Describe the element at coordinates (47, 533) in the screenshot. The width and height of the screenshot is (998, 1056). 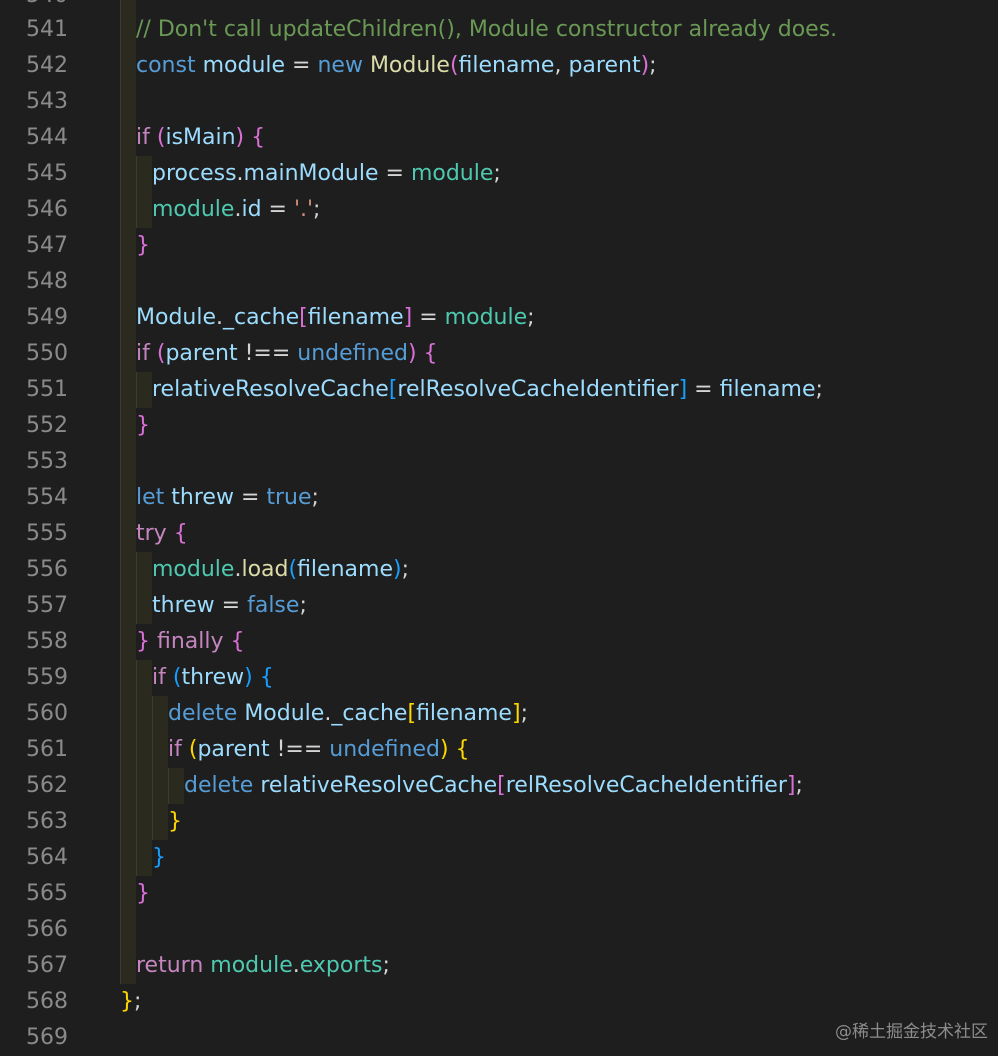
I see `line-number: 555` at that location.